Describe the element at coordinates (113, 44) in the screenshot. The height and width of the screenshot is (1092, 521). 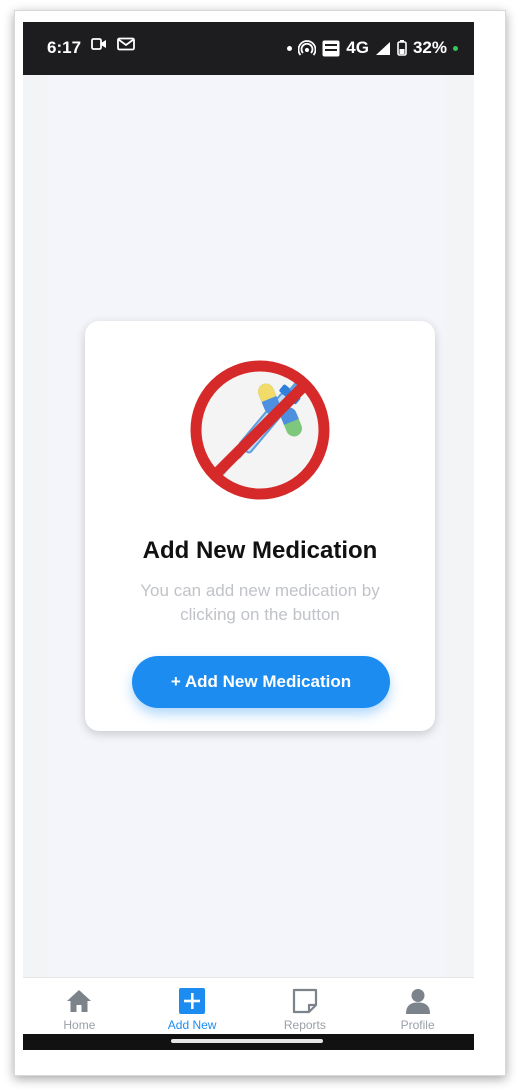
I see `status-left-icons` at that location.